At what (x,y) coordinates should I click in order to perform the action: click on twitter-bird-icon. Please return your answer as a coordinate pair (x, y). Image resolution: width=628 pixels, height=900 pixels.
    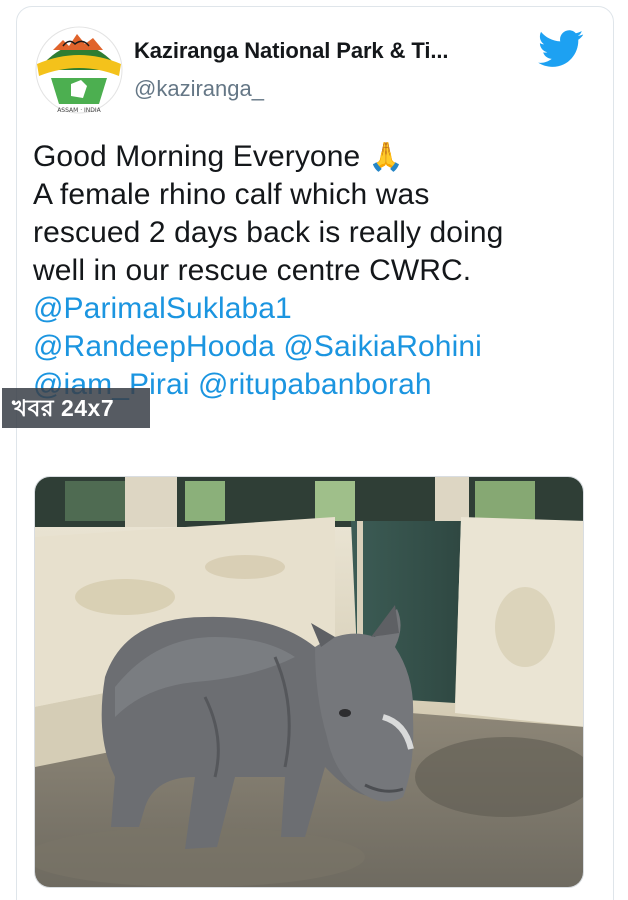
    Looking at the image, I should click on (561, 49).